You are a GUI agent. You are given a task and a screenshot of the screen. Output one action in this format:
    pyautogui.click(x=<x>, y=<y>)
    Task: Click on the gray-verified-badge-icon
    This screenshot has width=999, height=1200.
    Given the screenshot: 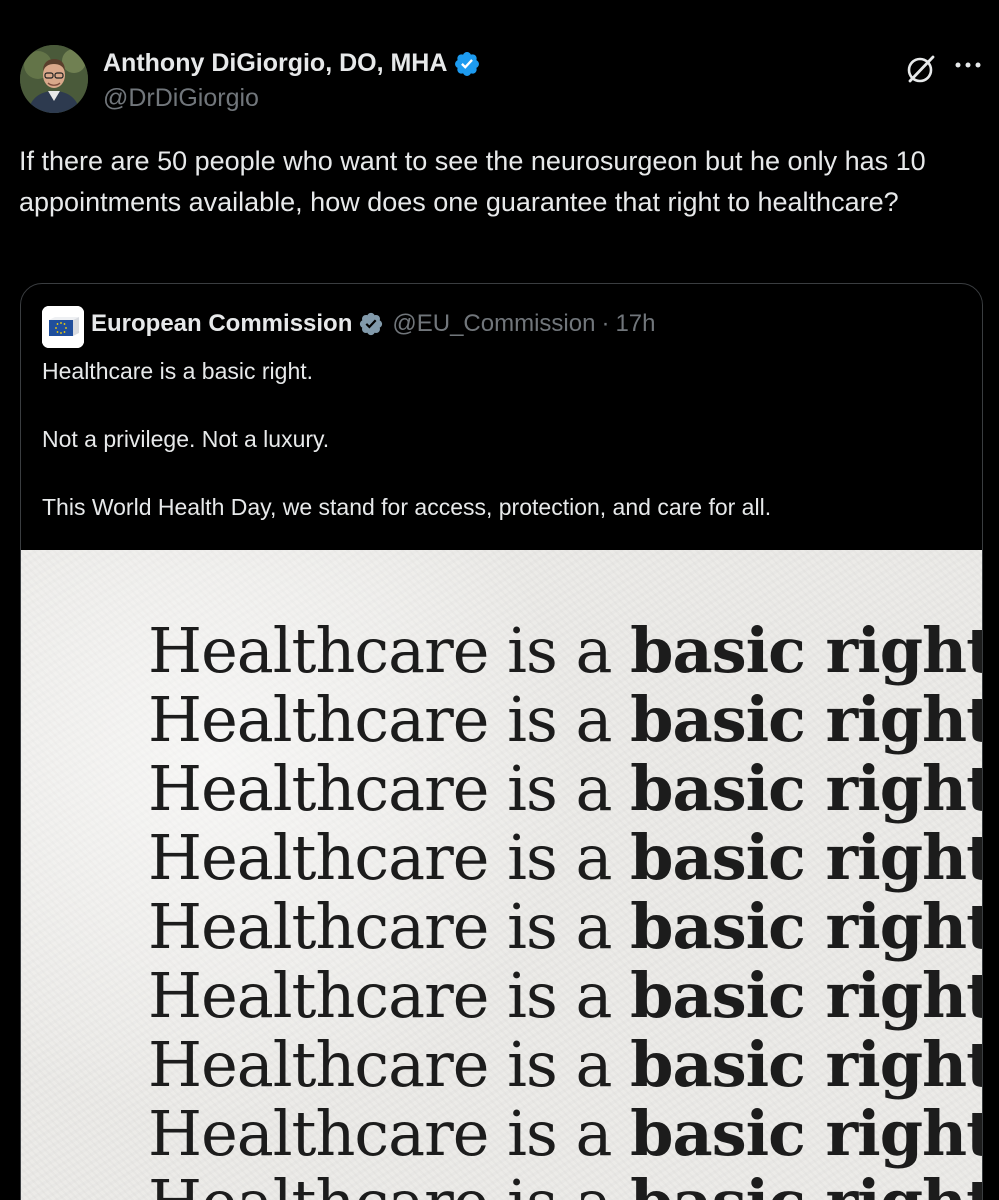 What is the action you would take?
    pyautogui.click(x=371, y=324)
    